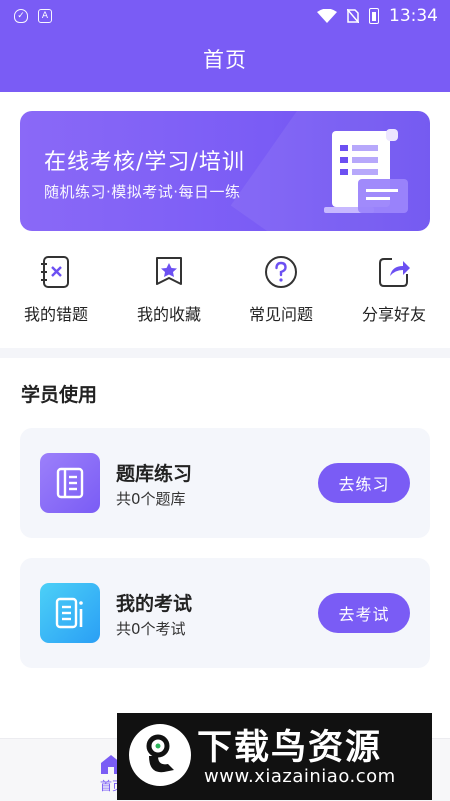 The image size is (450, 801). What do you see at coordinates (142, 192) in the screenshot?
I see `banner-subtitle: 随机练习·模拟考试·每日一练` at bounding box center [142, 192].